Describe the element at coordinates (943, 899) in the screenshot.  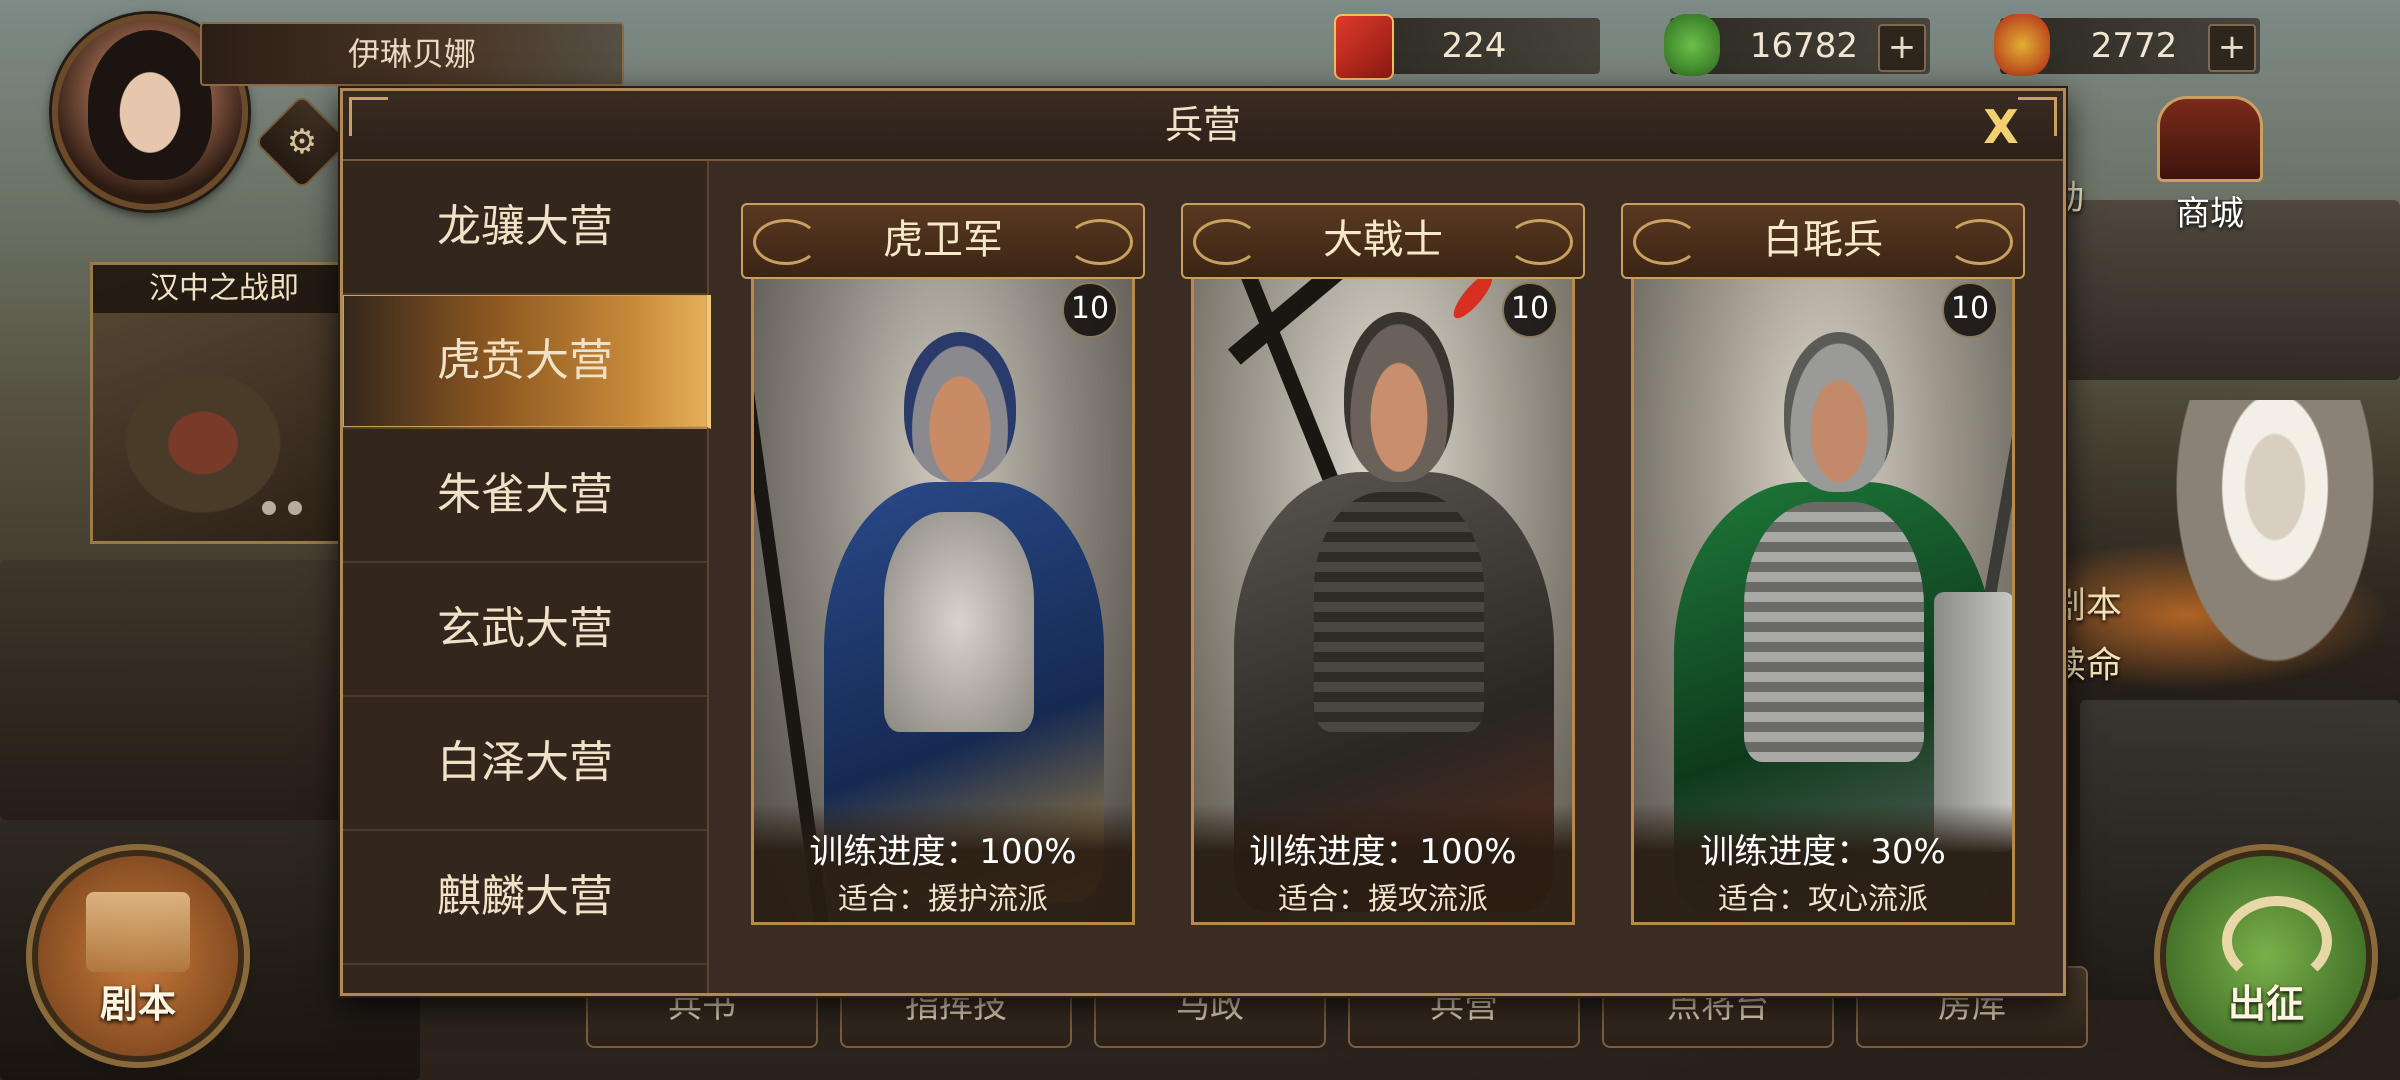
I see `troop-suitability: 适合：援护流派` at that location.